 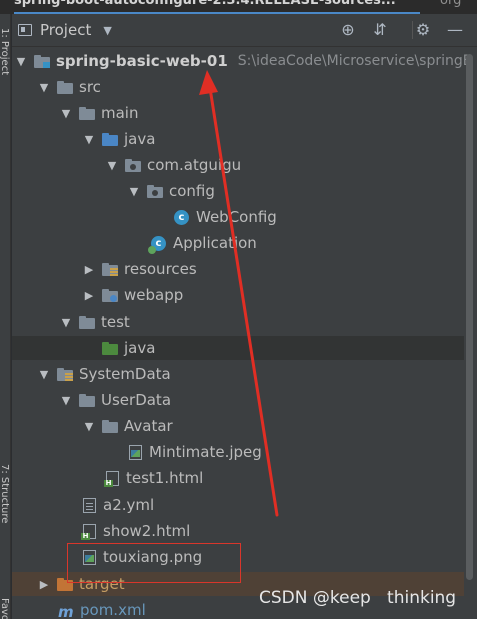 I want to click on folder-label: SystemData, so click(x=125, y=374).